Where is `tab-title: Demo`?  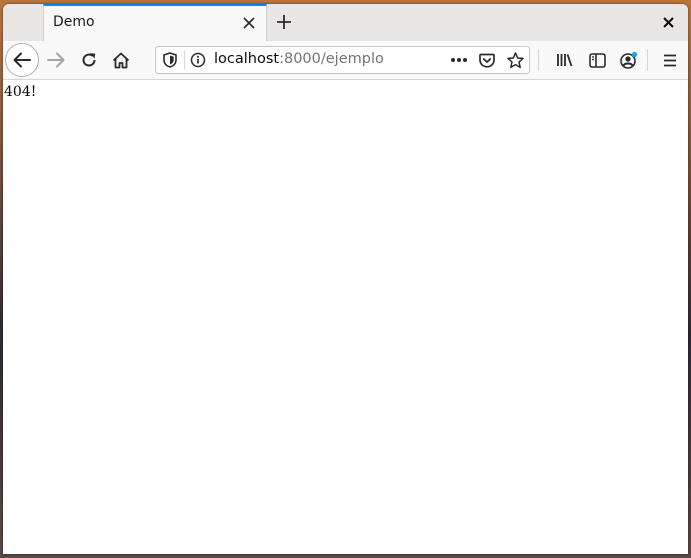 tab-title: Demo is located at coordinates (74, 22).